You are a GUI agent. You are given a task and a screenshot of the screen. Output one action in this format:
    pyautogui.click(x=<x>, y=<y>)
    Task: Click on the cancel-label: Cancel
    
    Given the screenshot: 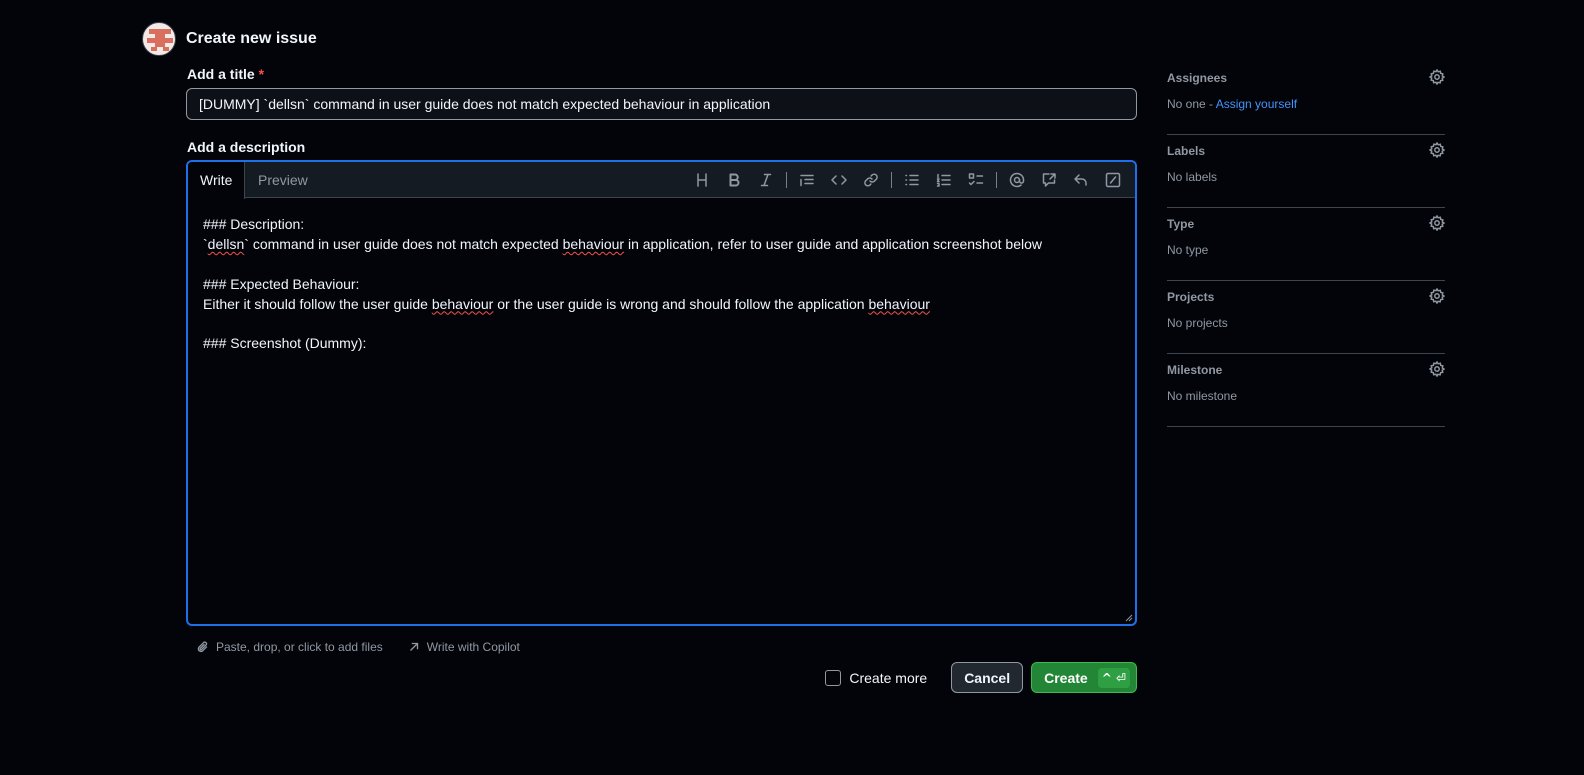 What is the action you would take?
    pyautogui.click(x=987, y=677)
    